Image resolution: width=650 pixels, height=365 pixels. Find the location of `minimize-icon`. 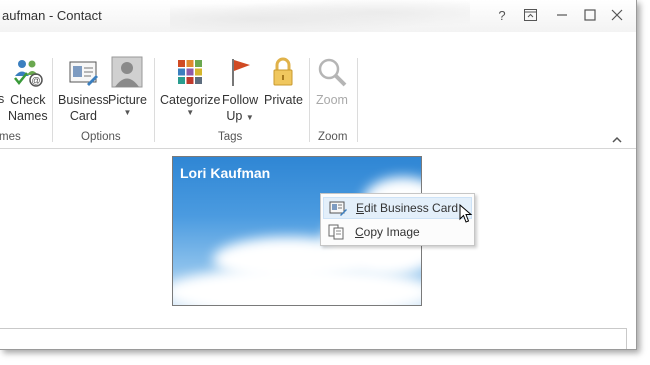

minimize-icon is located at coordinates (562, 15).